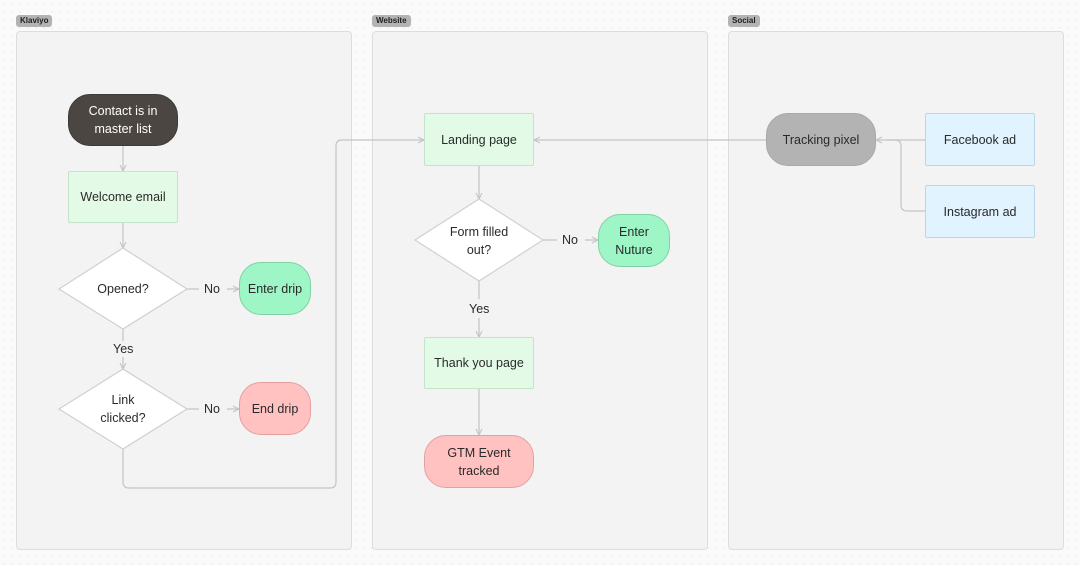 The height and width of the screenshot is (565, 1080). What do you see at coordinates (479, 139) in the screenshot?
I see `node-landing-page: Landing page` at bounding box center [479, 139].